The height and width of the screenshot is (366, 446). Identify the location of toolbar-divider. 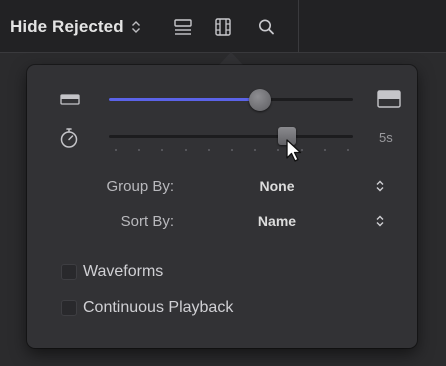
(298, 26).